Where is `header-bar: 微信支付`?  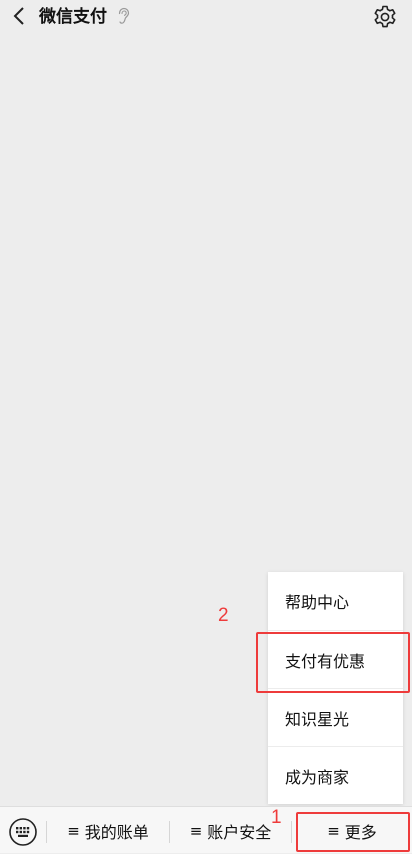 header-bar: 微信支付 is located at coordinates (206, 17).